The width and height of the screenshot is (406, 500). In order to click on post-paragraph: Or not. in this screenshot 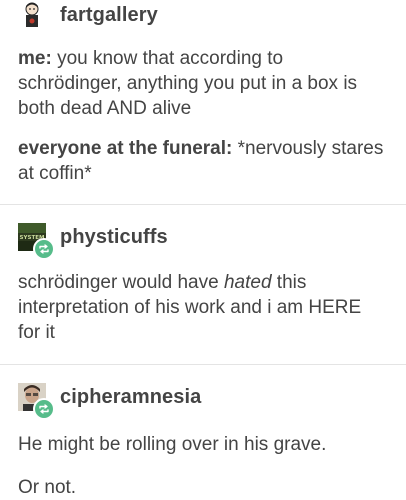, I will do `click(208, 487)`.